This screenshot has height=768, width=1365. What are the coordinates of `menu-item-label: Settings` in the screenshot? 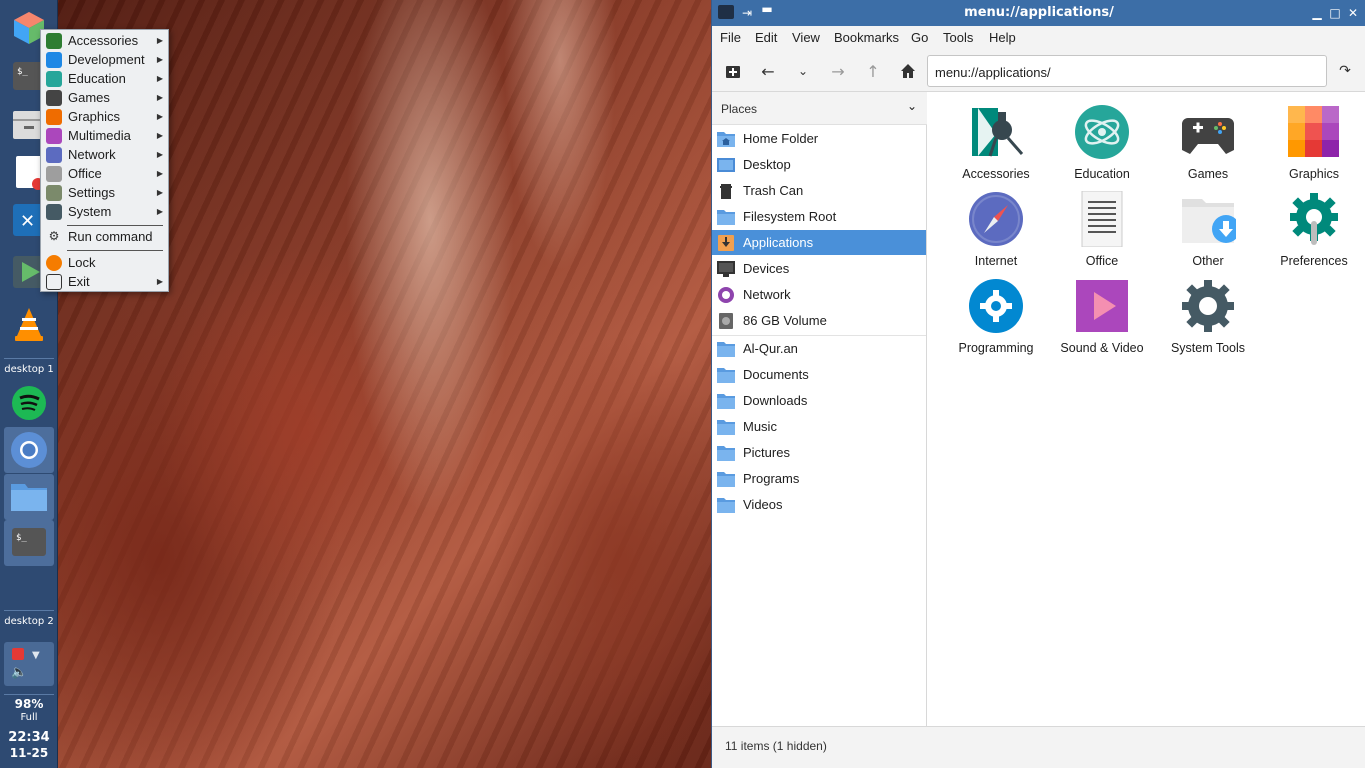 It's located at (91, 192).